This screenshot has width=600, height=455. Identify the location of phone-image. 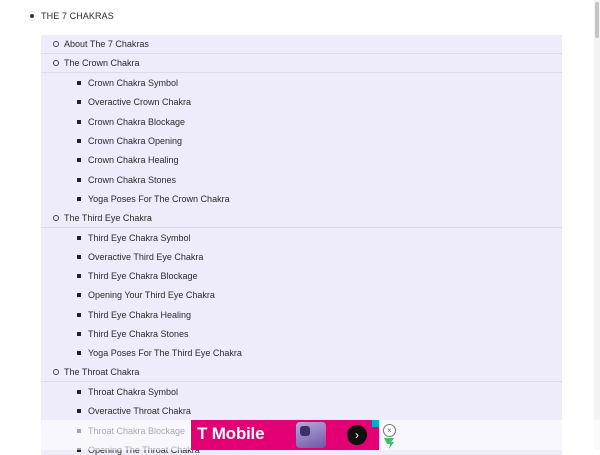
(311, 435).